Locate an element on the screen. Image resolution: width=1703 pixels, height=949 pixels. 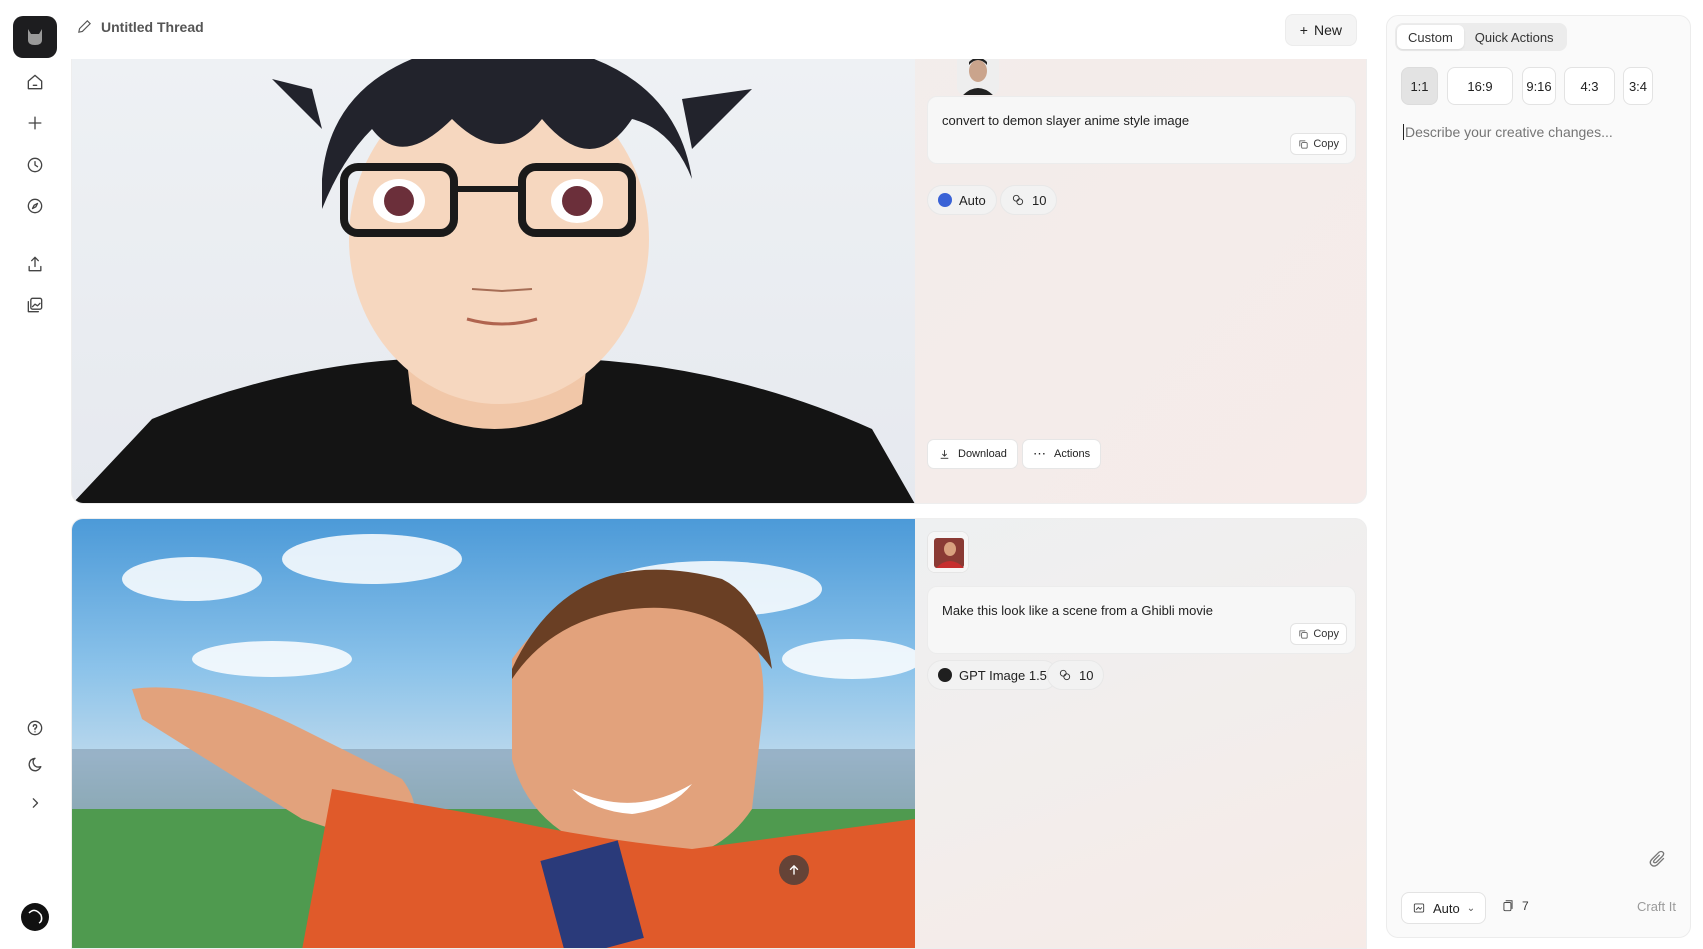
mode-tabs: Custom Quick Actions is located at coordinates (1481, 37).